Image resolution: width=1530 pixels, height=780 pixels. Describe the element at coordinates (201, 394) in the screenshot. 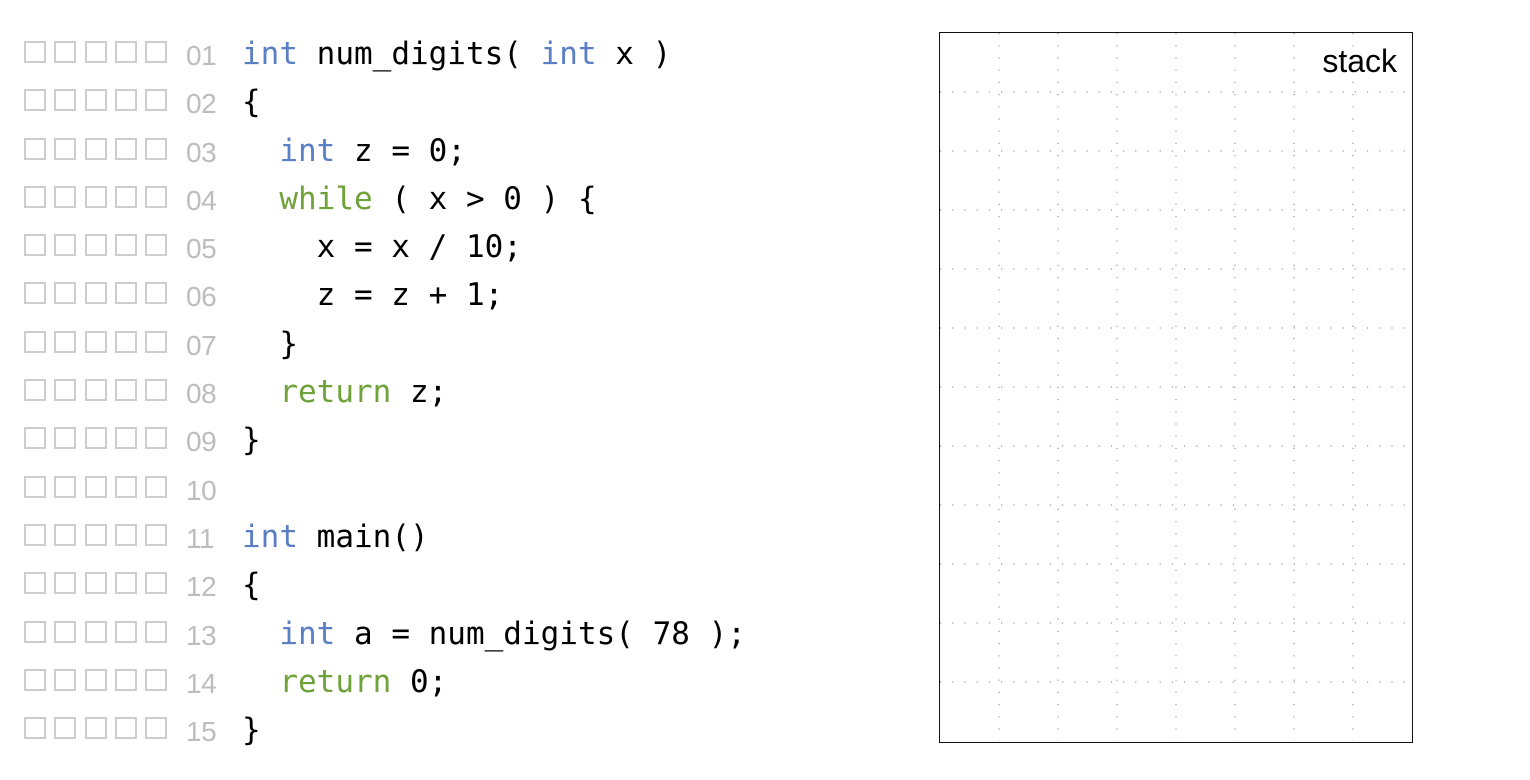

I see `line-number: 08` at that location.